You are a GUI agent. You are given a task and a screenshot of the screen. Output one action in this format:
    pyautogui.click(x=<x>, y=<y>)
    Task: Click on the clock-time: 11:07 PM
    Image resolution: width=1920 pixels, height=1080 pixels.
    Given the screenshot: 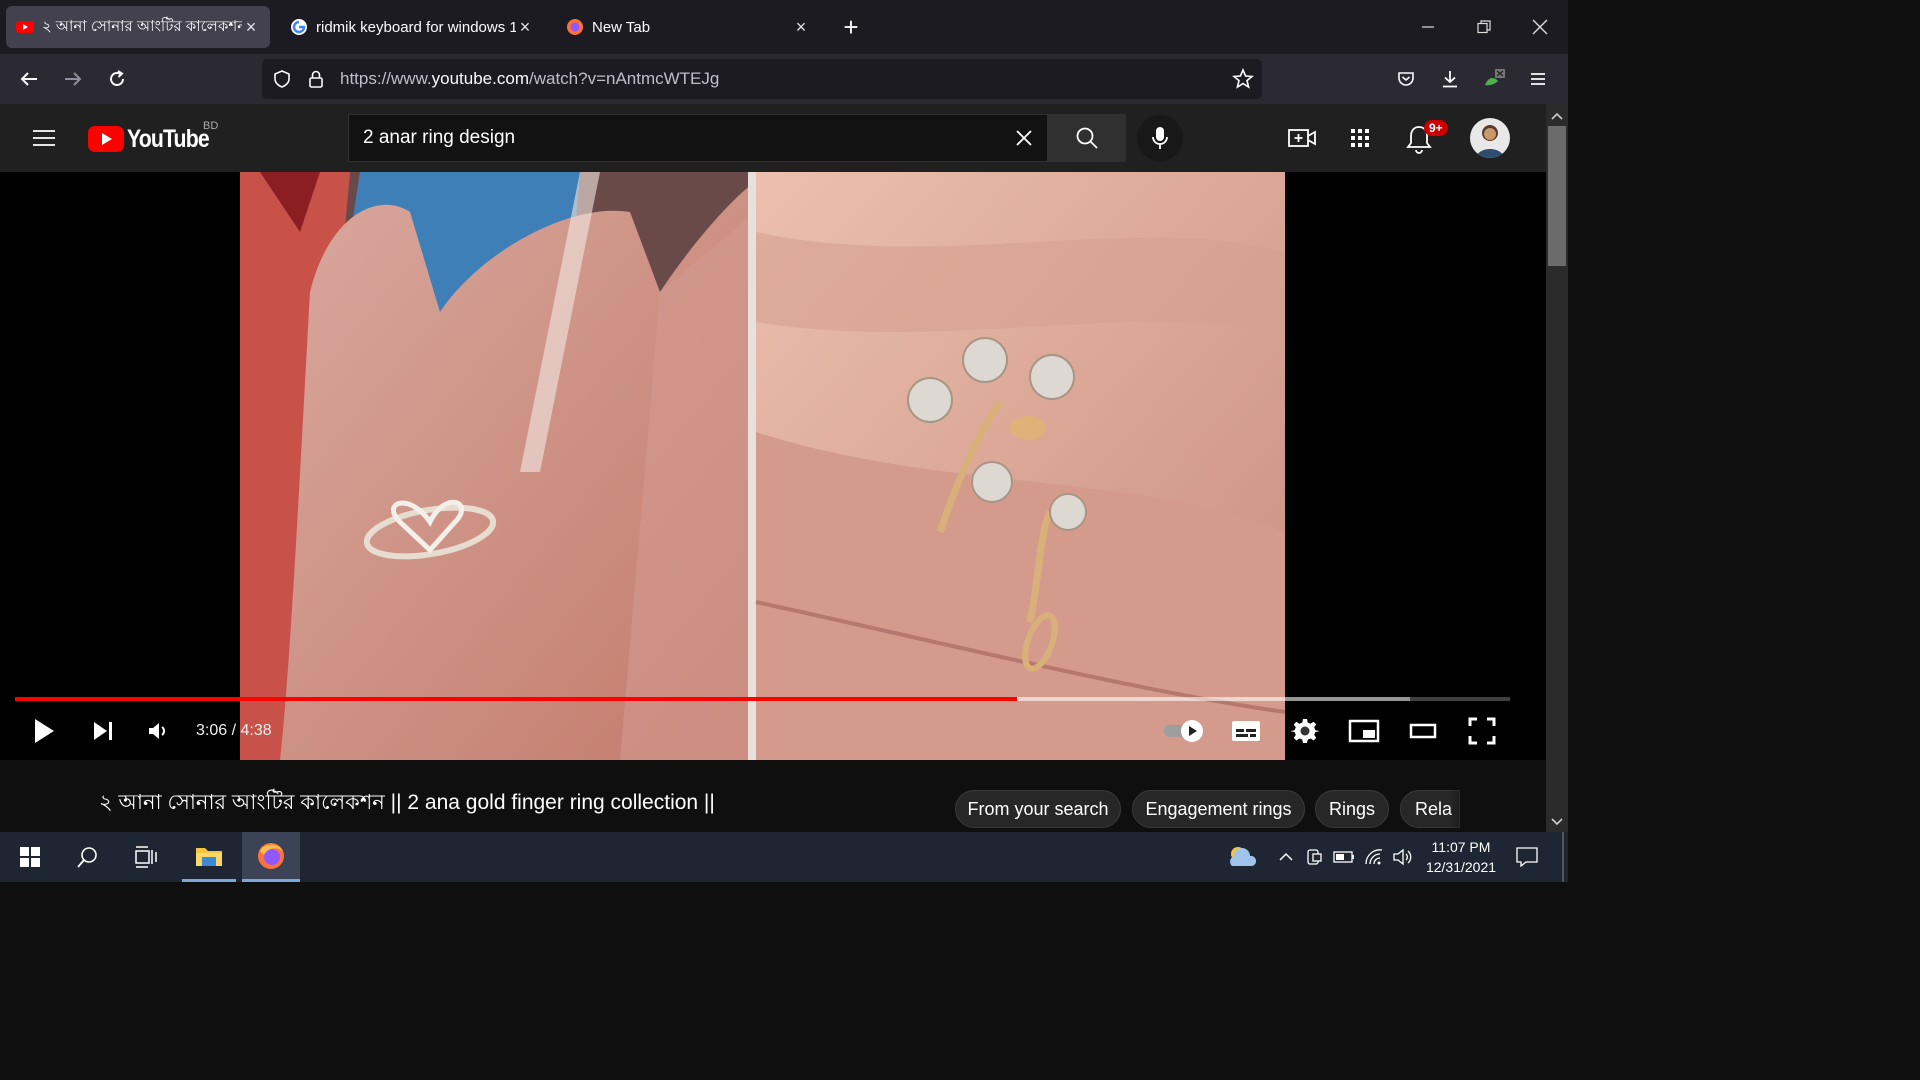 What is the action you would take?
    pyautogui.click(x=1461, y=847)
    